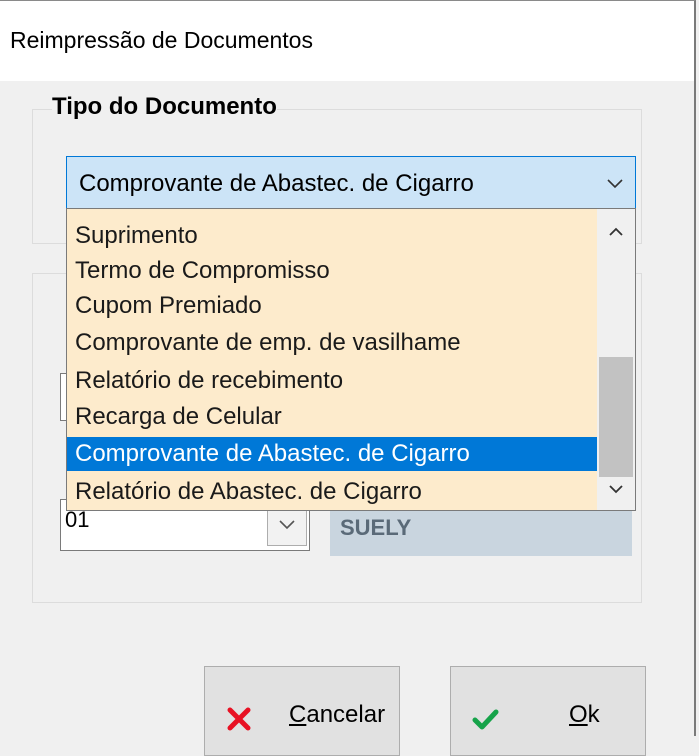 The height and width of the screenshot is (756, 699). What do you see at coordinates (548, 711) in the screenshot?
I see `ok-button: Ok` at bounding box center [548, 711].